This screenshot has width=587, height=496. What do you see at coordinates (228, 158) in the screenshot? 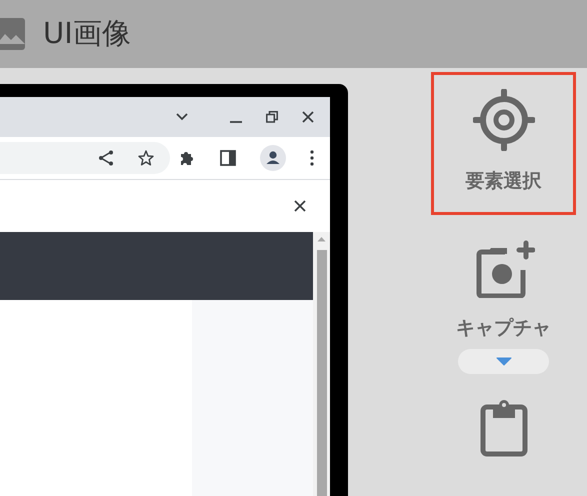
I see `side-panel-icon` at bounding box center [228, 158].